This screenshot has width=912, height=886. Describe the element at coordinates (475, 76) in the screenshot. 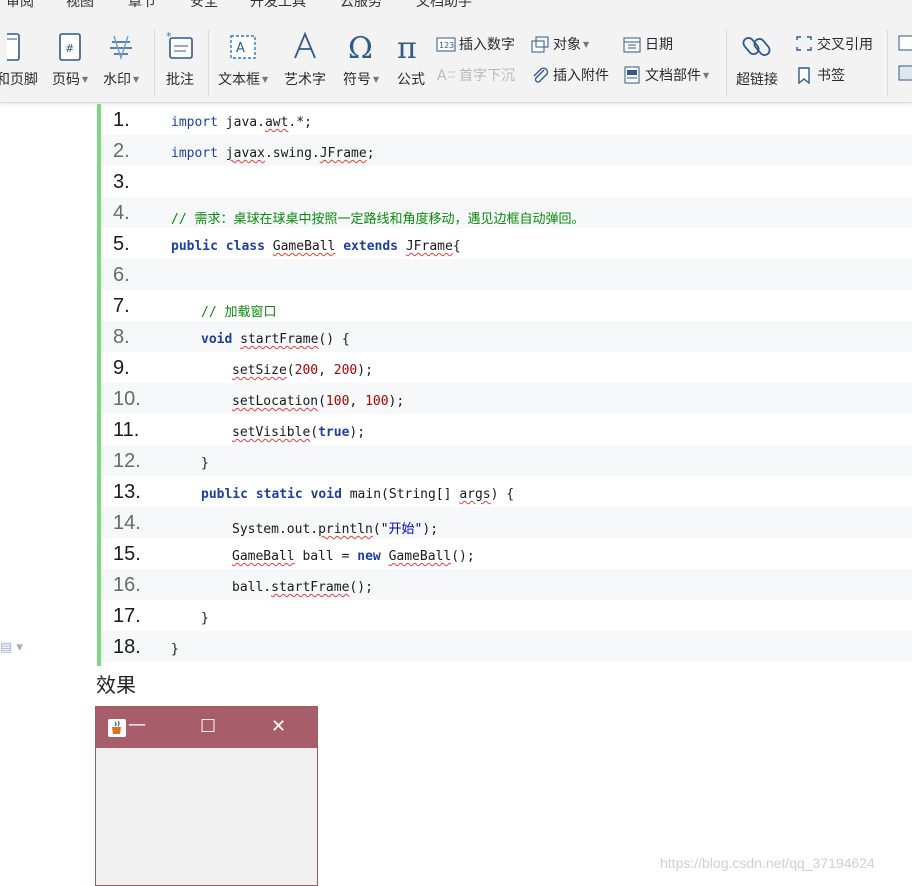

I see `drop-cap-button: A 首字下沉` at that location.